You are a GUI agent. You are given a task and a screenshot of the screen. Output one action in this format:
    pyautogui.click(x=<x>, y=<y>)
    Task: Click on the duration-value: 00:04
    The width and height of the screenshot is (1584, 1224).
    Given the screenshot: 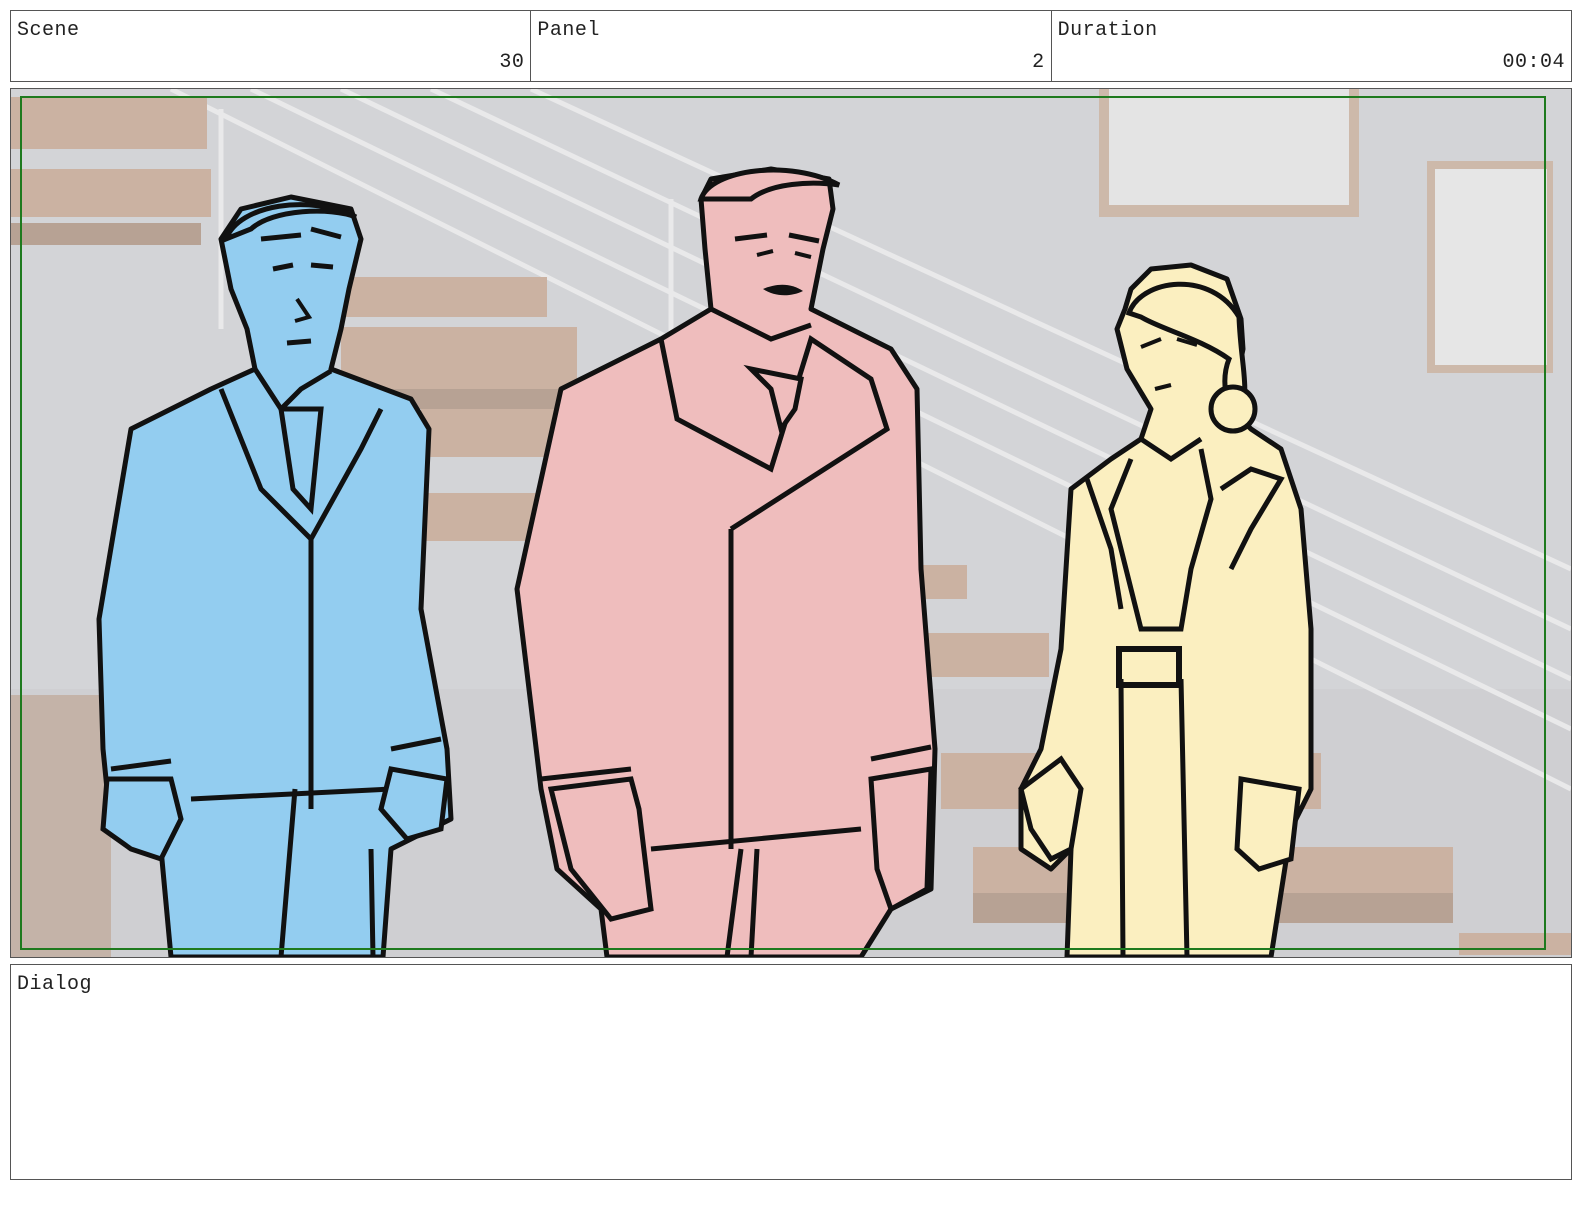 What is the action you would take?
    pyautogui.click(x=1533, y=62)
    